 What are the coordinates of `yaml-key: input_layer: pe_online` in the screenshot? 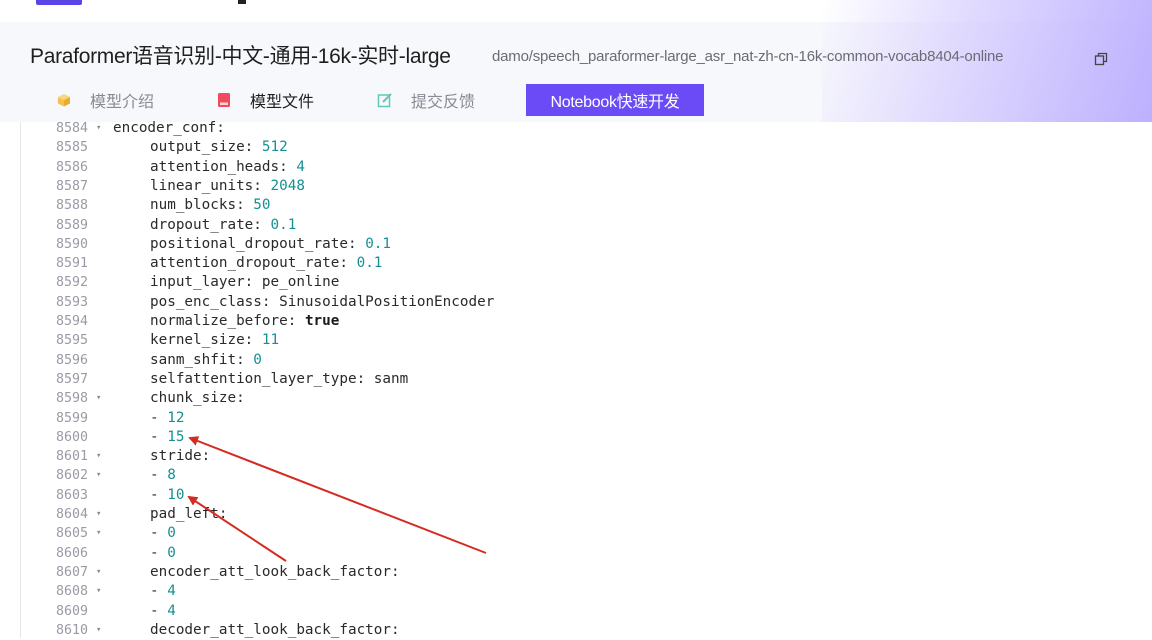 It's located at (245, 282).